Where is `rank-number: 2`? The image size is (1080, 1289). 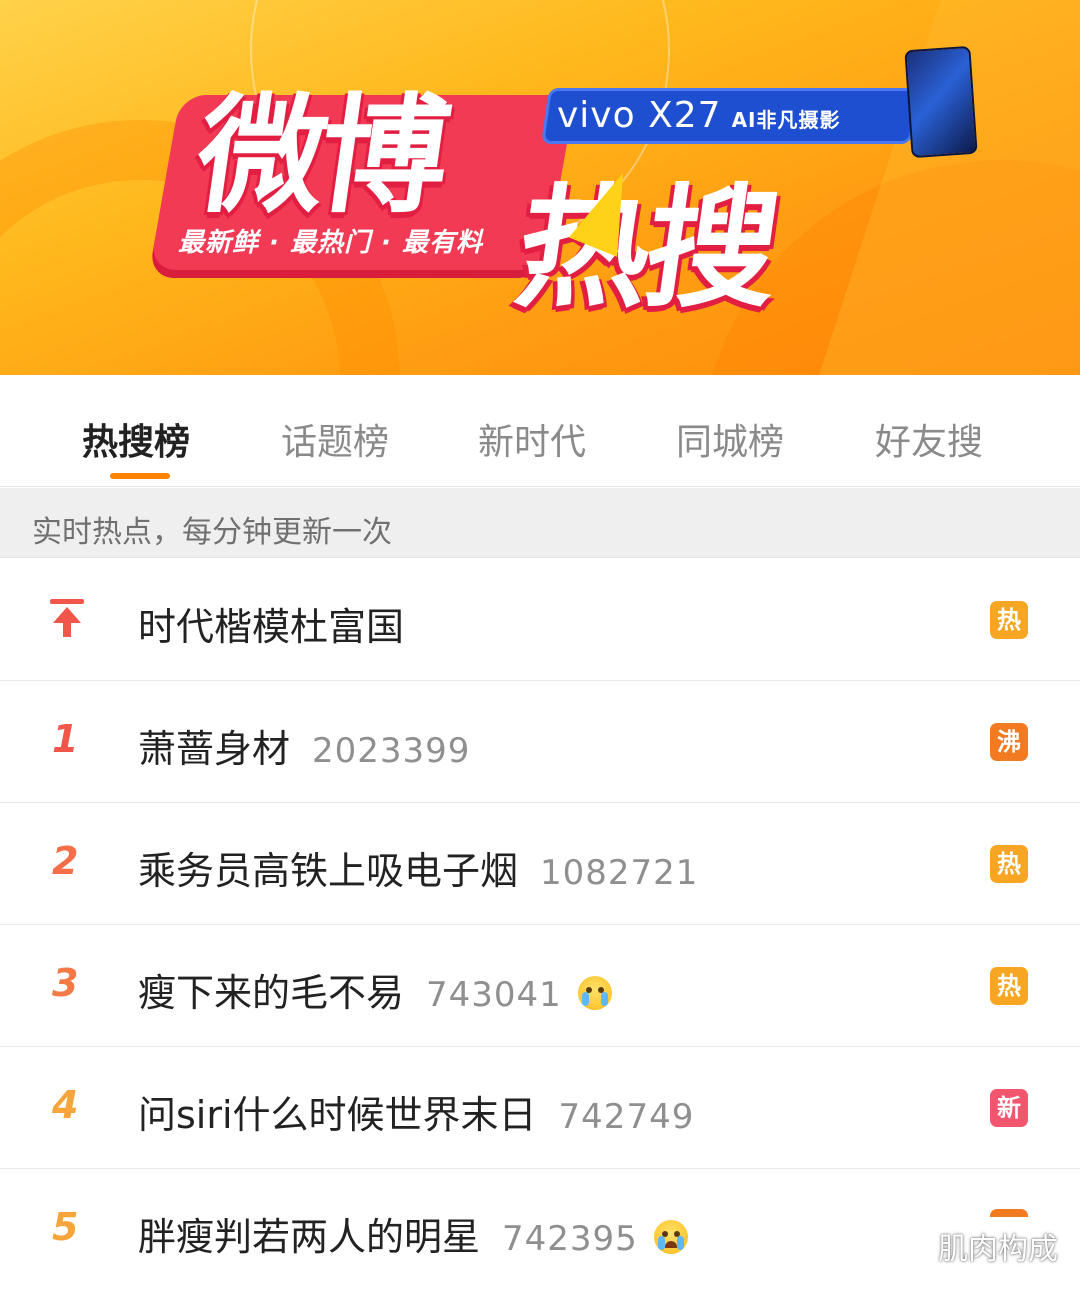
rank-number: 2 is located at coordinates (65, 861).